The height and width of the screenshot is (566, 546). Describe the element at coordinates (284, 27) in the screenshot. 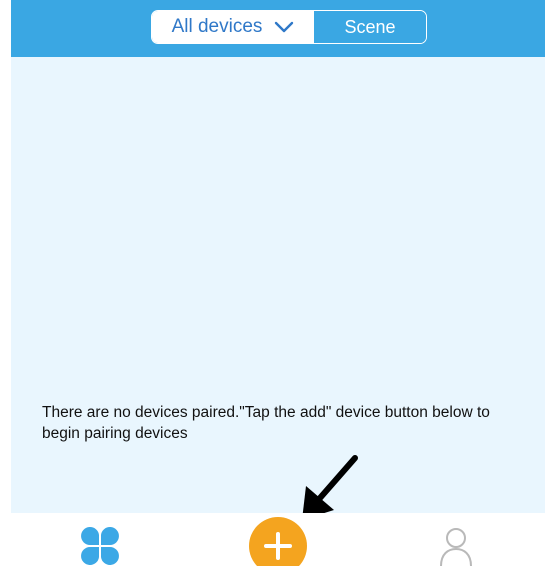

I see `chevron-down-icon` at that location.